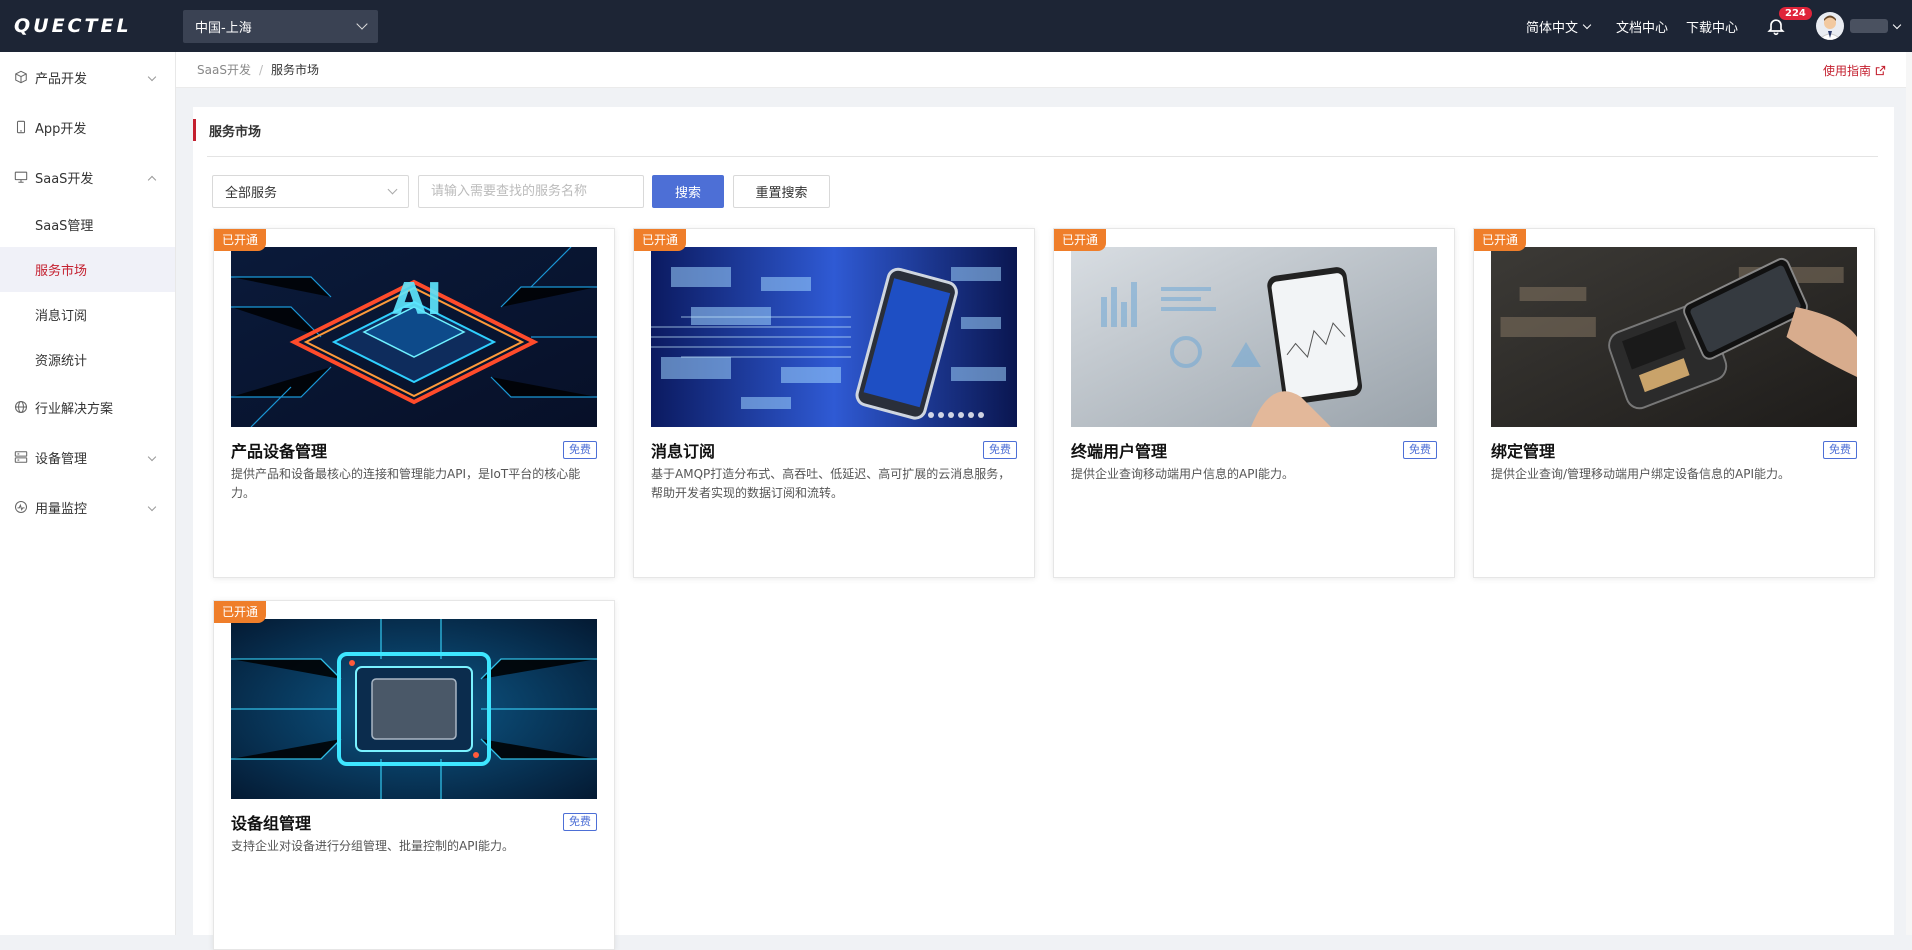 The height and width of the screenshot is (950, 1912). I want to click on card-image: AI, so click(414, 337).